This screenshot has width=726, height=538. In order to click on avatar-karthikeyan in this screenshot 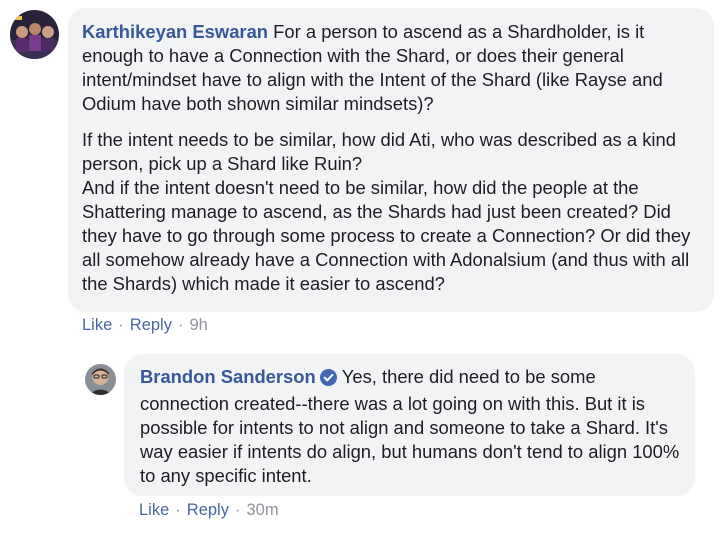, I will do `click(34, 34)`.